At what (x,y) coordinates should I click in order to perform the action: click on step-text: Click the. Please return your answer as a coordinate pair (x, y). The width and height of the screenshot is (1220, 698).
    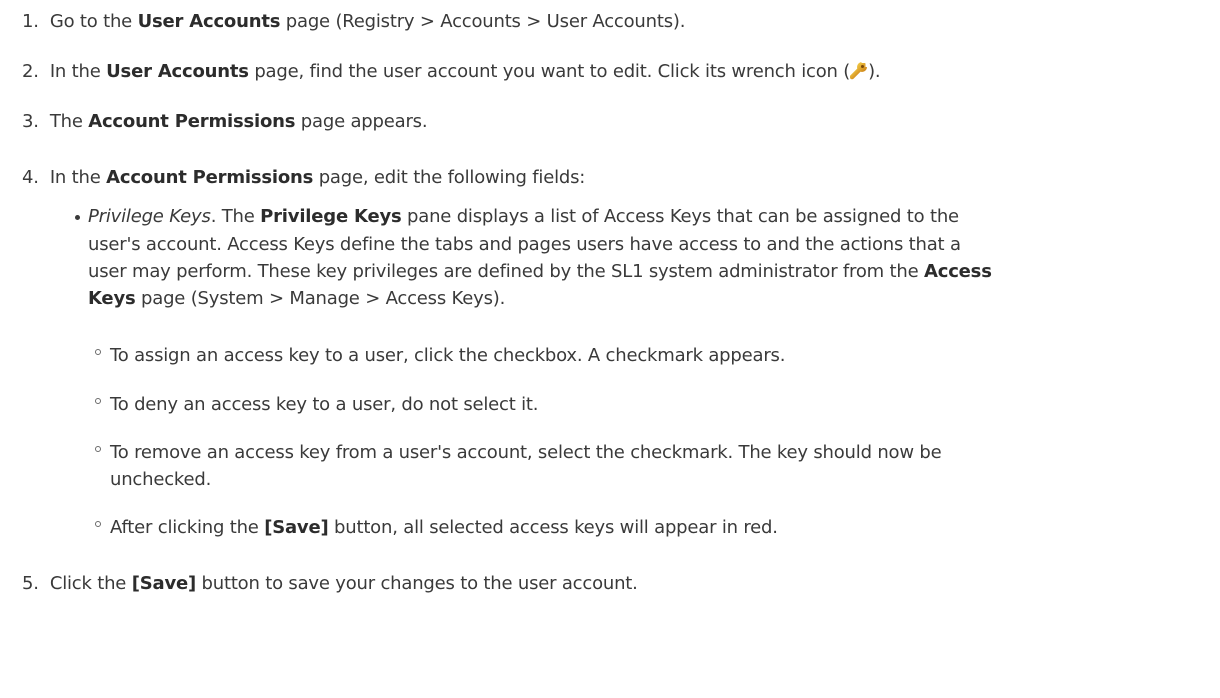
    Looking at the image, I should click on (90, 583).